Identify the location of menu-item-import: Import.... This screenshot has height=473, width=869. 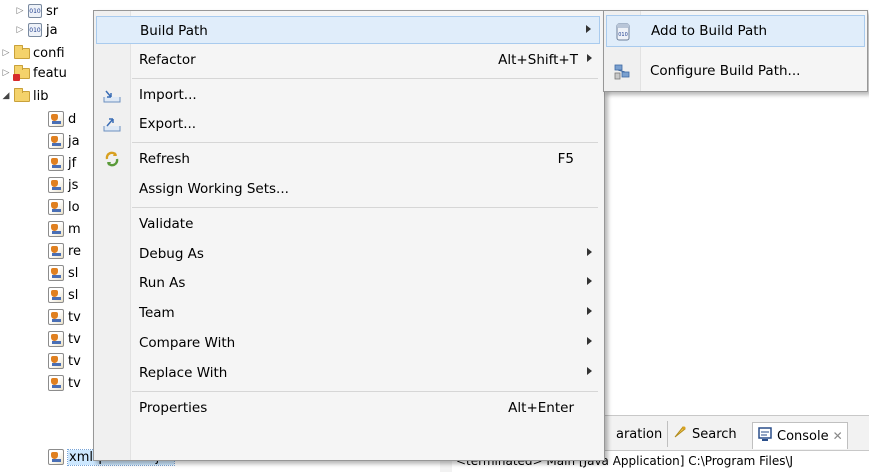
(348, 95).